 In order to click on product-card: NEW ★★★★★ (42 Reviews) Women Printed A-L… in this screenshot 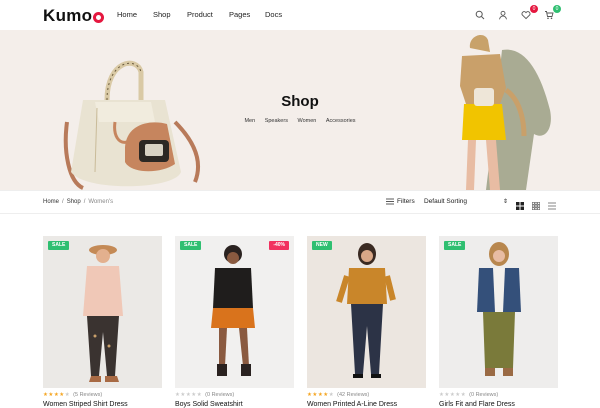, I will do `click(366, 322)`.